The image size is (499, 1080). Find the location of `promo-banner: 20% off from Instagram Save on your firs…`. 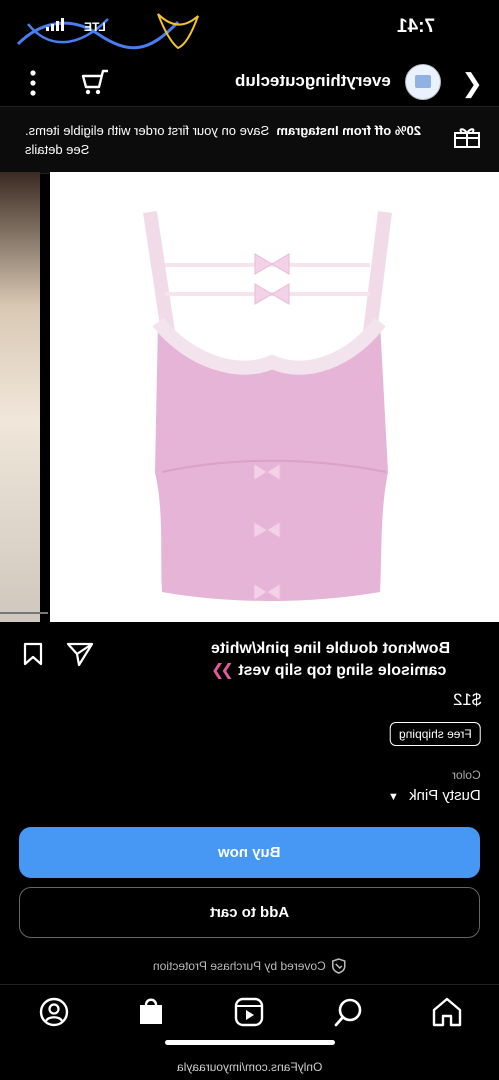

promo-banner: 20% off from Instagram Save on your firs… is located at coordinates (249, 140).